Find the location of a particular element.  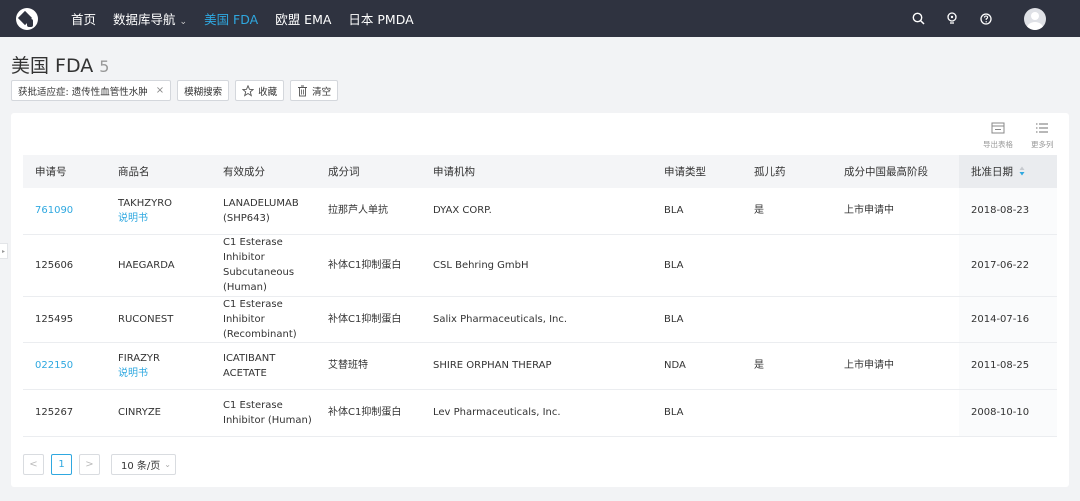

bulb-icon is located at coordinates (952, 19).